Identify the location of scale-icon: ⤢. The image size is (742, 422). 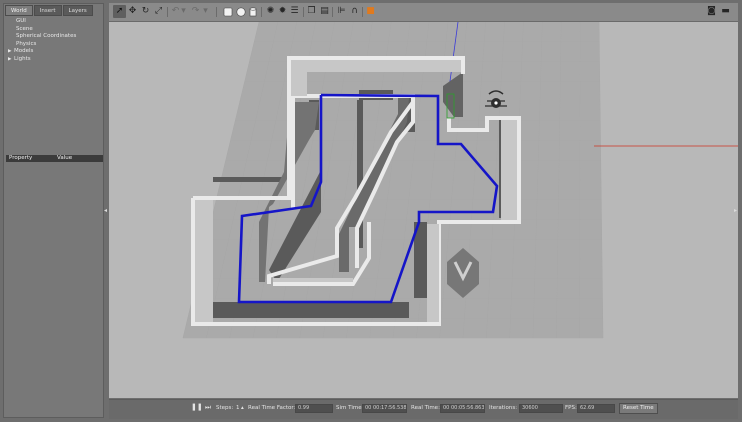
(158, 11).